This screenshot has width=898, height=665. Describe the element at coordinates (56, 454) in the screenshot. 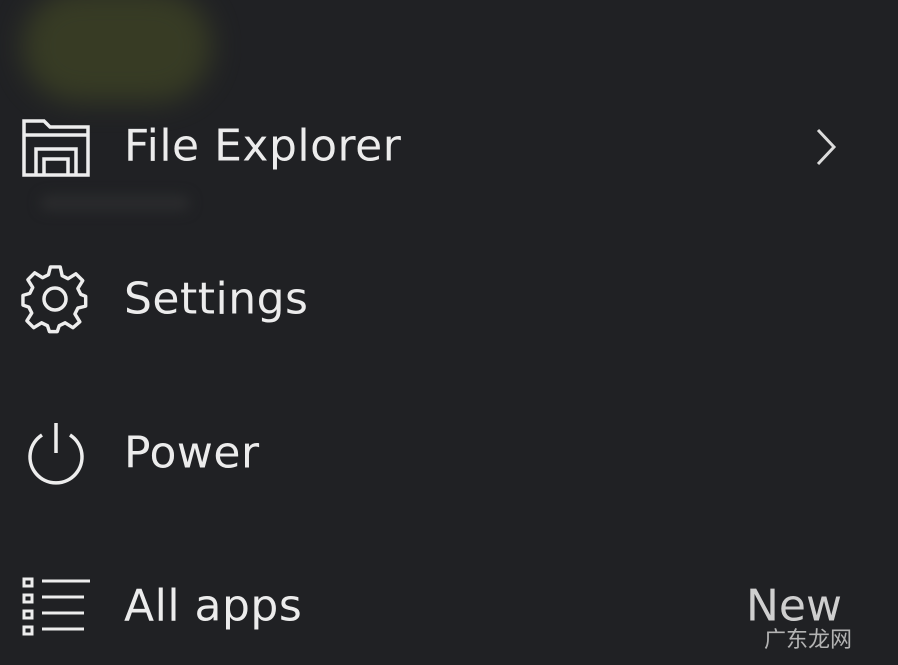

I see `power-icon` at that location.